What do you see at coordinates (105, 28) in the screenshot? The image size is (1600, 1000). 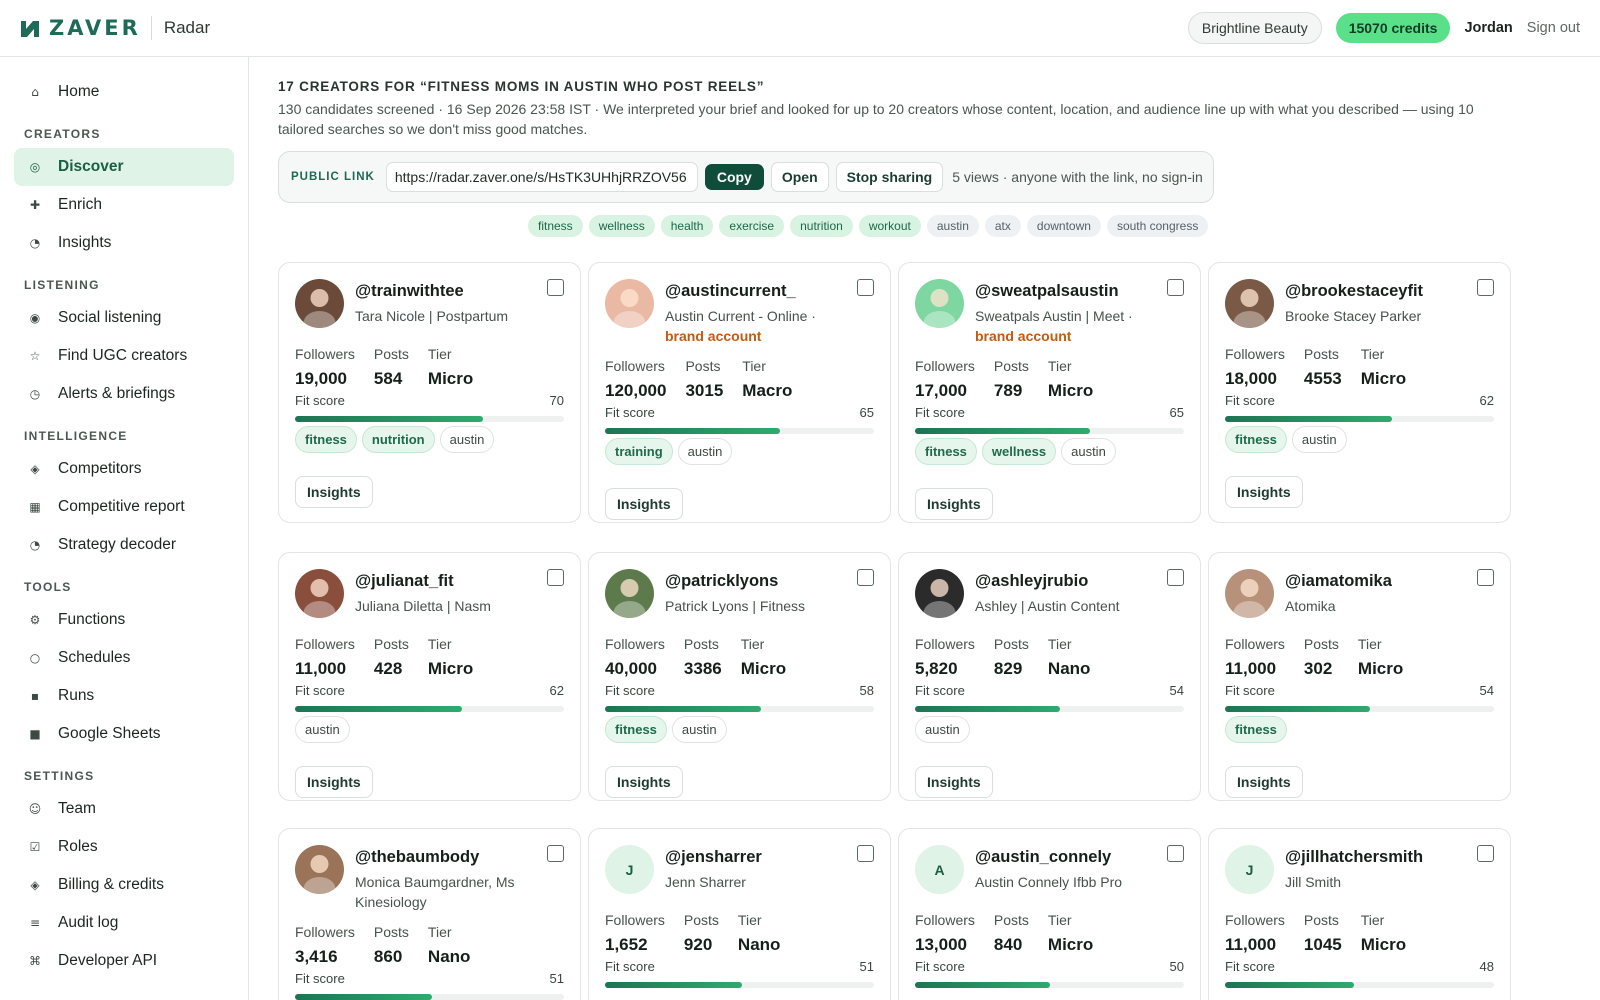 I see `brand: ZAVER Radar` at bounding box center [105, 28].